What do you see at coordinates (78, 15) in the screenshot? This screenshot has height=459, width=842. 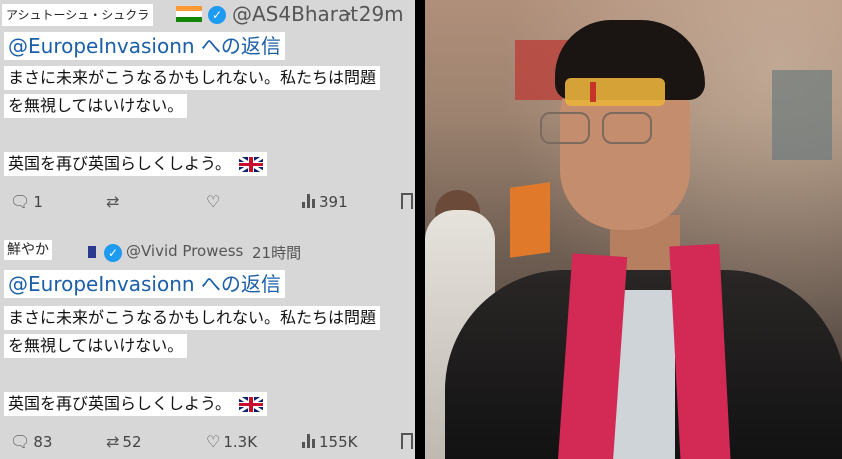 I see `display-name: アシュトーシュ・シュクラ` at bounding box center [78, 15].